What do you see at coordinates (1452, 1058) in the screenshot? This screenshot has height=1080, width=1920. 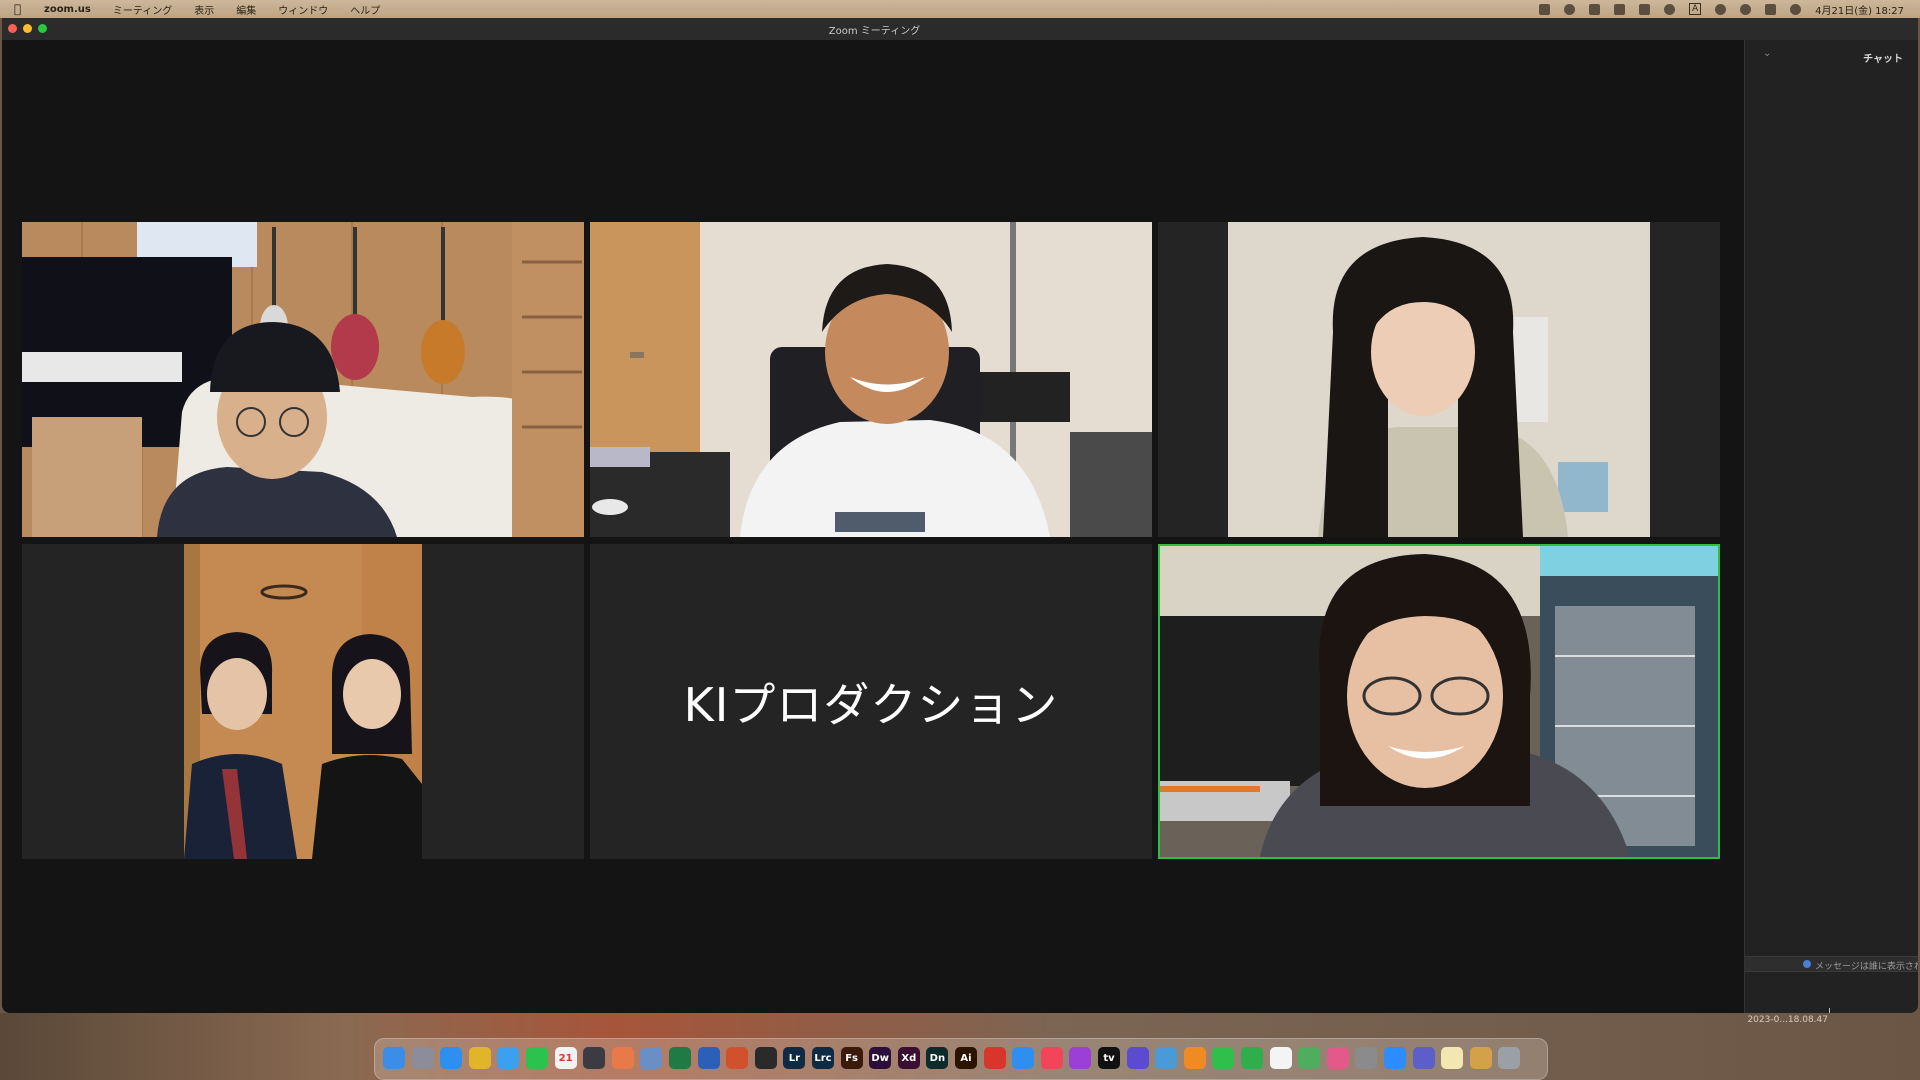 I see `dock-notes-icon` at bounding box center [1452, 1058].